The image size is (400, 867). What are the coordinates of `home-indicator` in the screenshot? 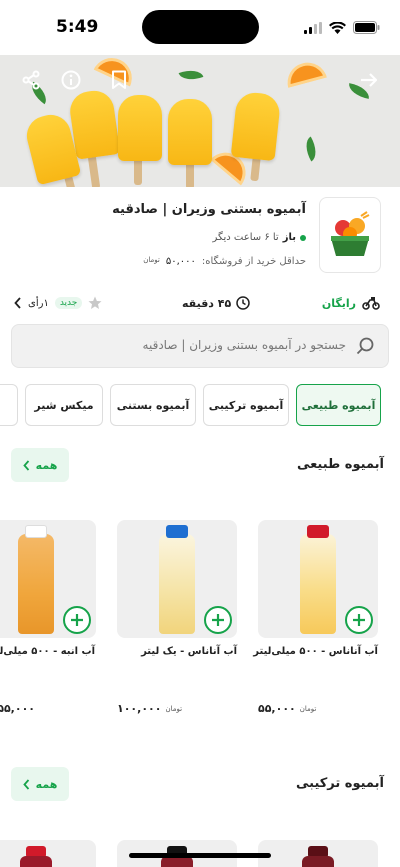 It's located at (200, 855).